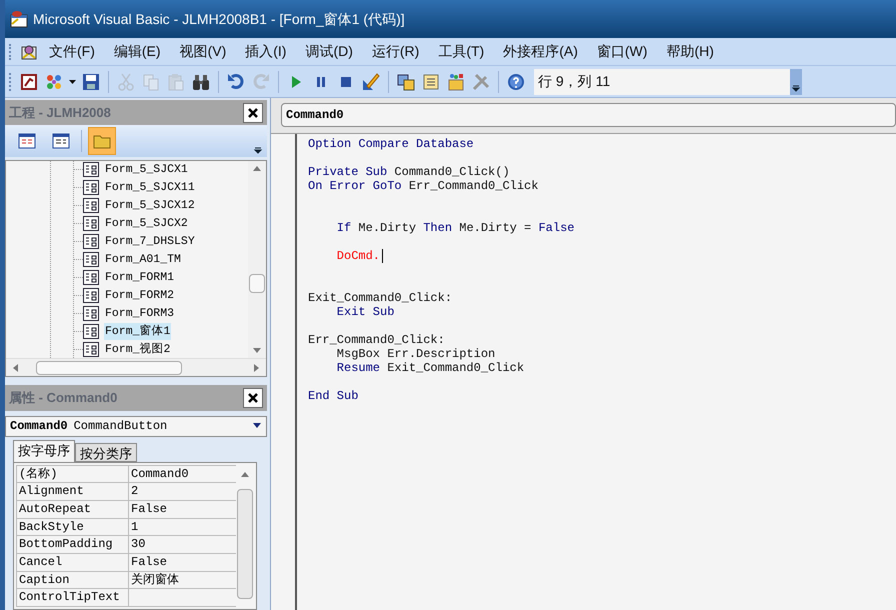 The height and width of the screenshot is (610, 896). I want to click on code-line: End Sub, so click(333, 396).